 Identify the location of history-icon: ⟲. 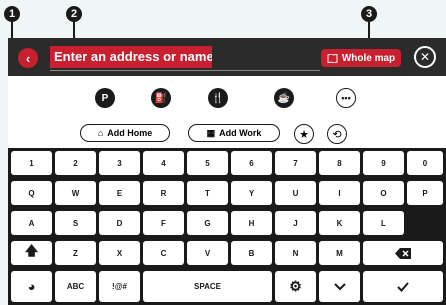
(337, 134).